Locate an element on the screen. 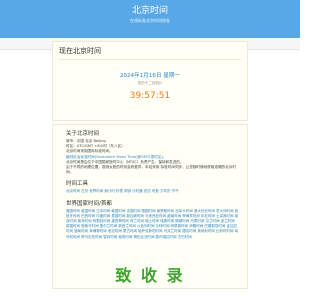 The height and width of the screenshot is (300, 320). site-subtitle: 在线标准北京时间校准 is located at coordinates (150, 20).